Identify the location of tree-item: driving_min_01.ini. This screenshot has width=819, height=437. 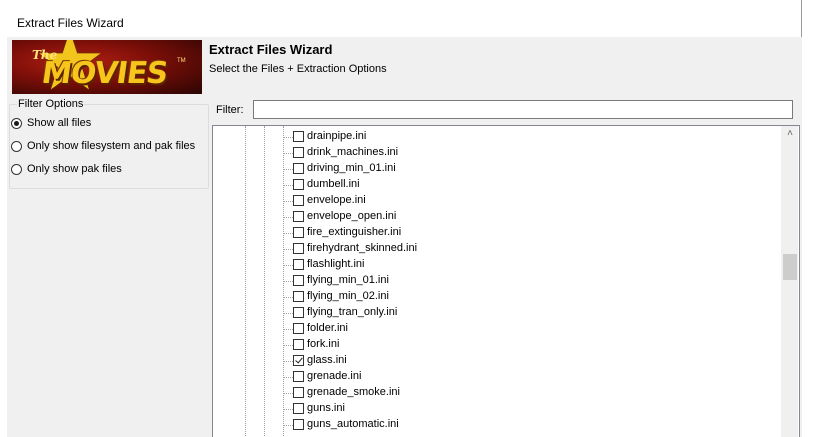
(498, 169).